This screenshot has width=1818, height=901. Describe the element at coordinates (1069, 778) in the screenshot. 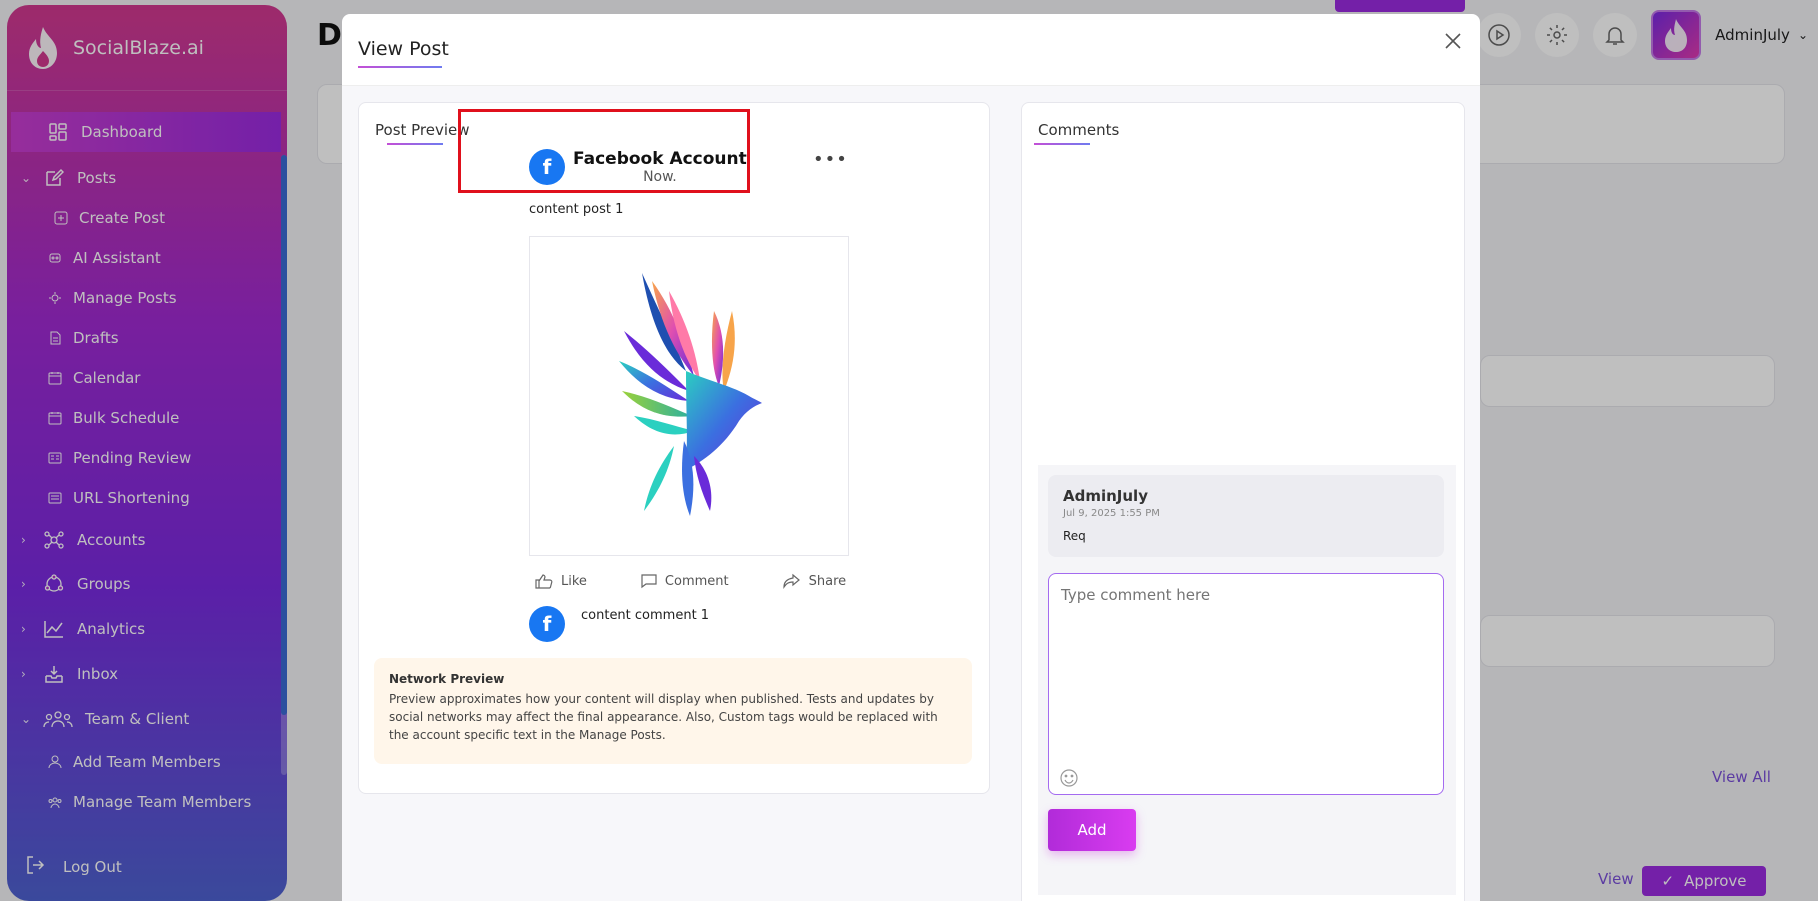

I see `emoji-icon` at that location.